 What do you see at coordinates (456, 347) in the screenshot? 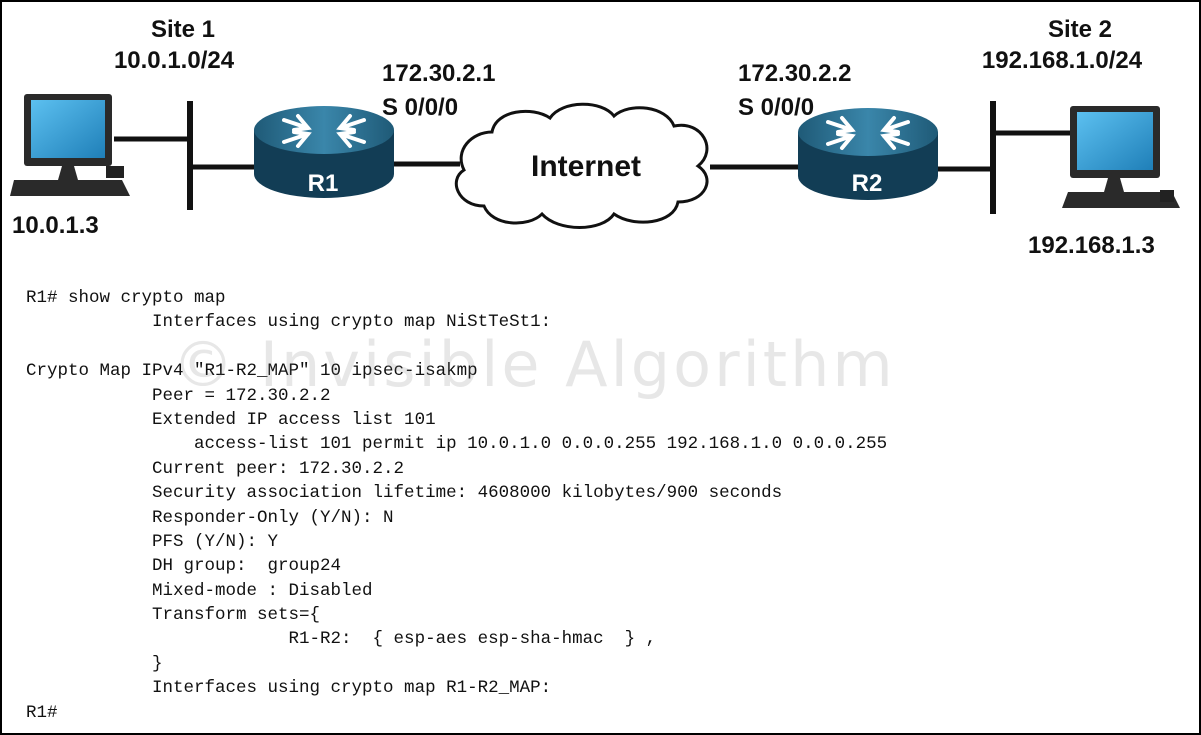
I see `cli-line` at bounding box center [456, 347].